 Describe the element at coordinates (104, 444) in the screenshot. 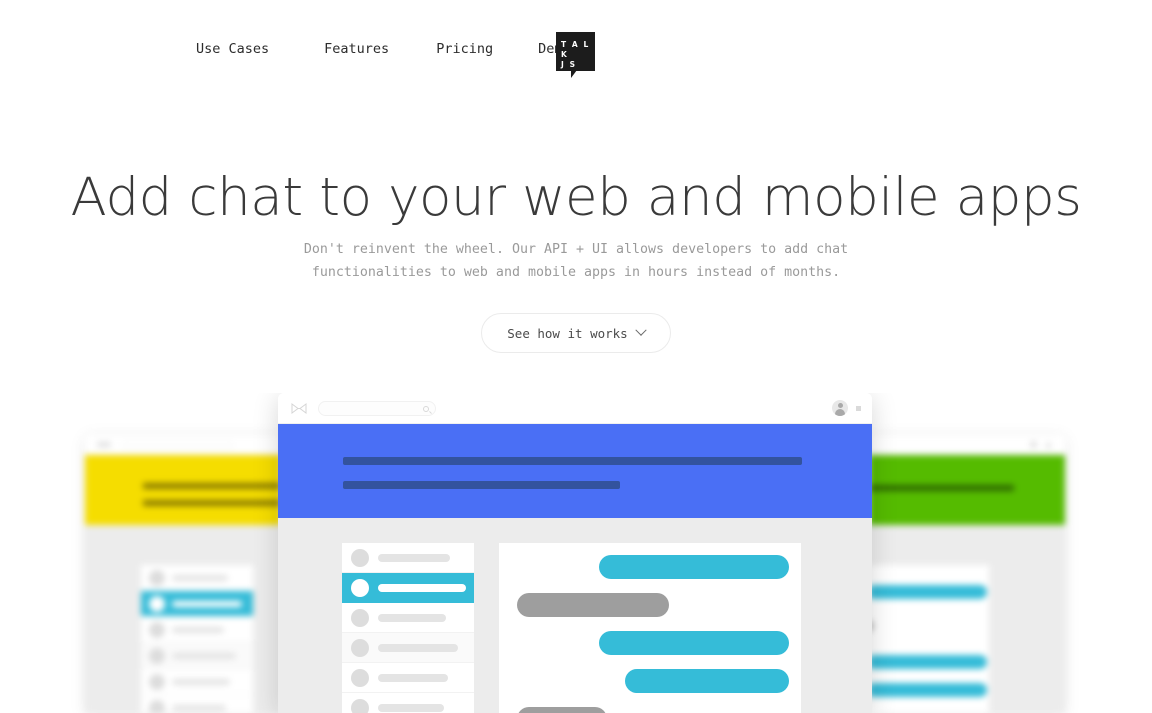

I see `background-left-logo-icon` at that location.